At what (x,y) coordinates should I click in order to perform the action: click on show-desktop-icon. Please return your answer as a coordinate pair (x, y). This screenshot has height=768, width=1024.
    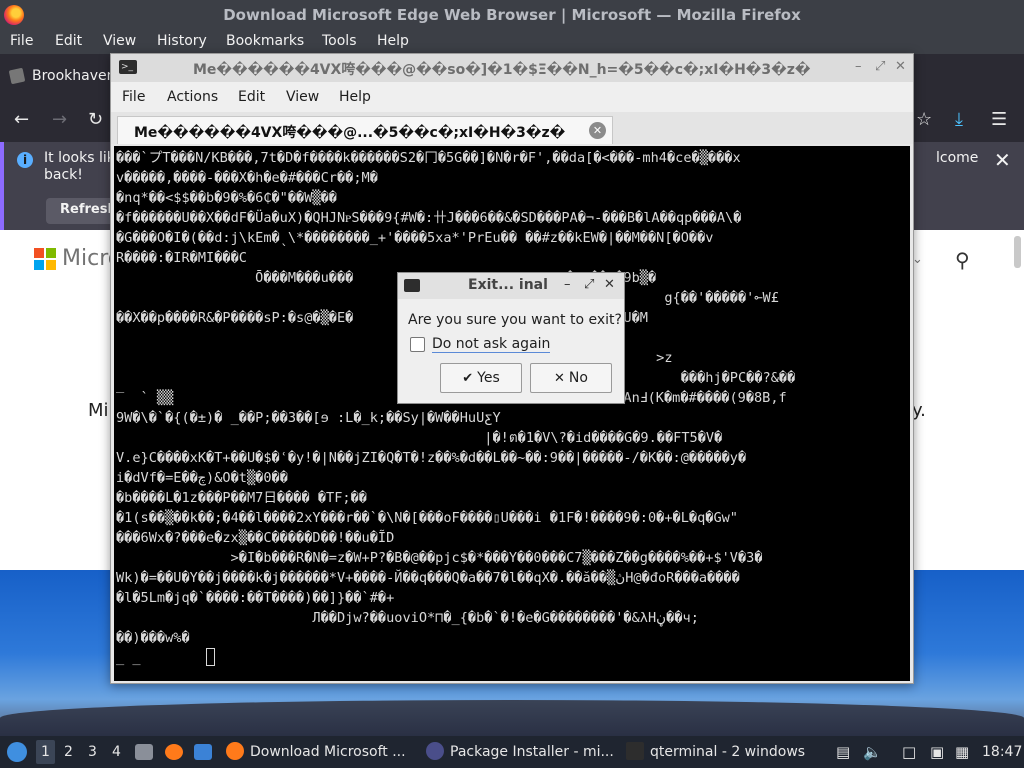
    Looking at the image, I should click on (203, 752).